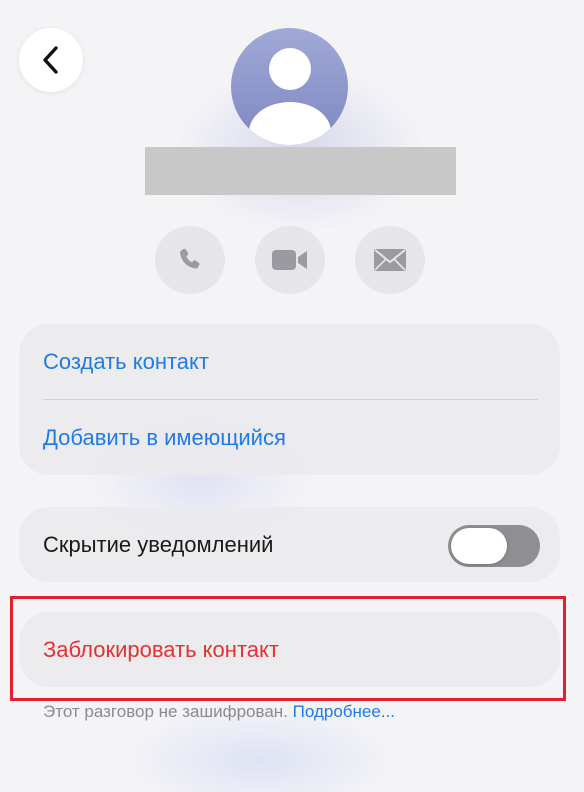 Image resolution: width=584 pixels, height=792 pixels. I want to click on chevron-left-icon, so click(50, 60).